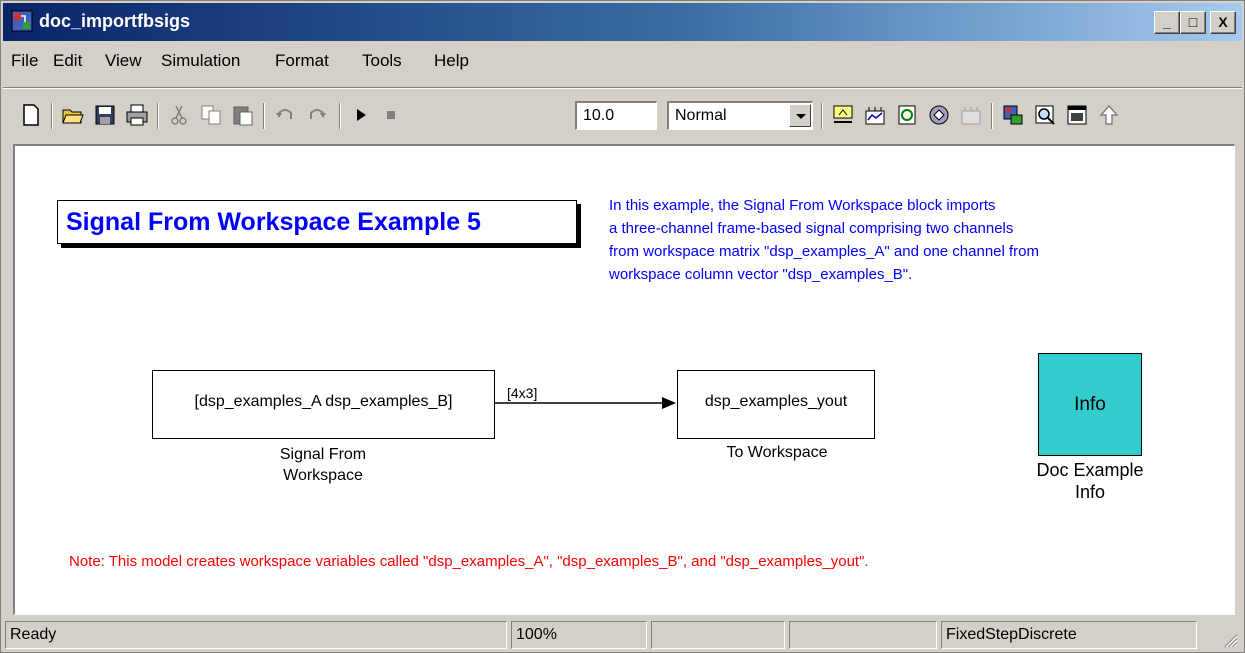 The width and height of the screenshot is (1245, 653). I want to click on debugger-search-icon, so click(1045, 115).